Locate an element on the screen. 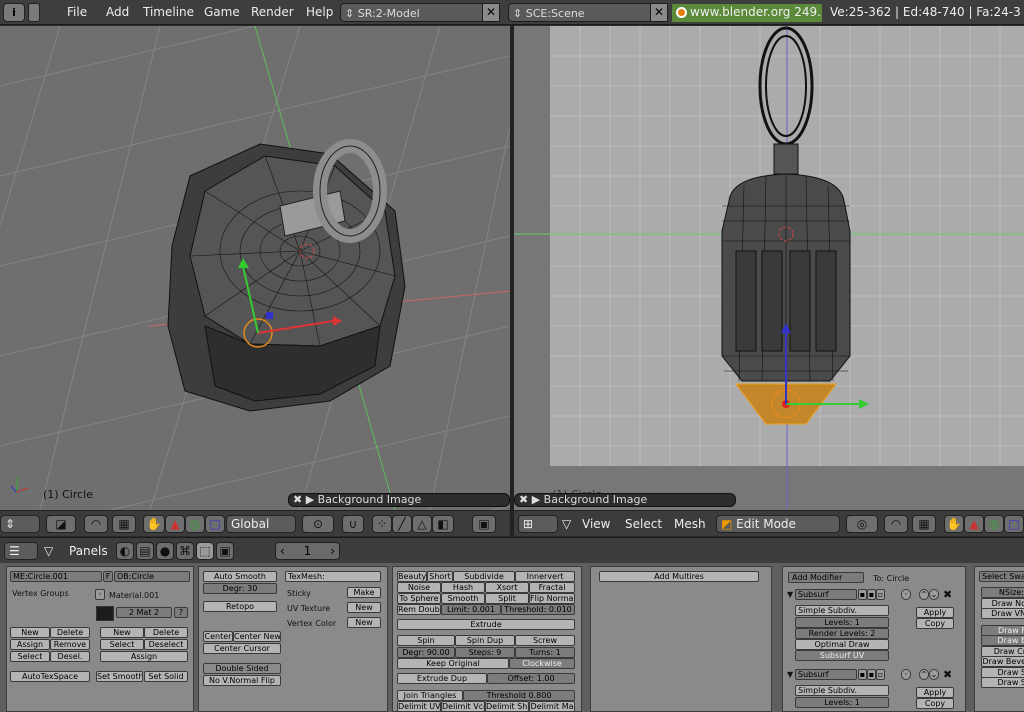 Image resolution: width=1024 pixels, height=712 pixels. spin-steps-field: Steps: 9 is located at coordinates (485, 652).